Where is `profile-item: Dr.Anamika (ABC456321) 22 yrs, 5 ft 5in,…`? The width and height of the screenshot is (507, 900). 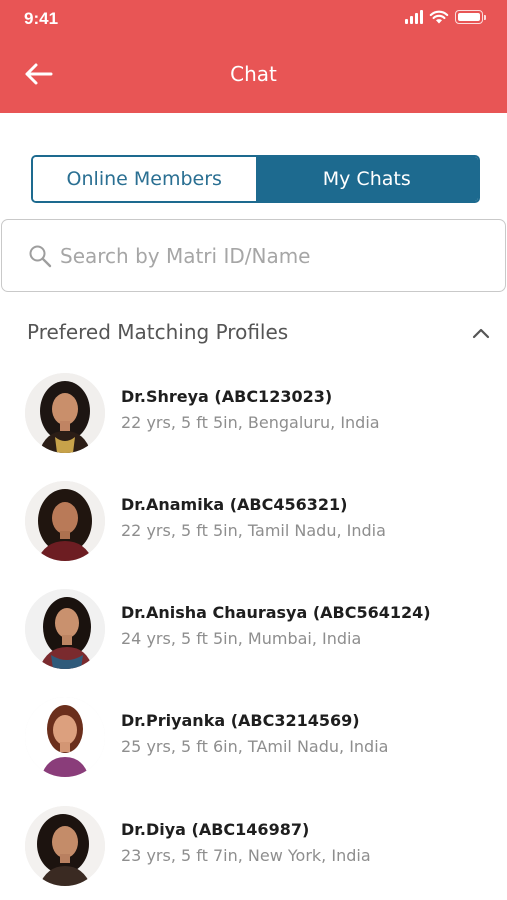 profile-item: Dr.Anamika (ABC456321) 22 yrs, 5 ft 5in,… is located at coordinates (260, 524).